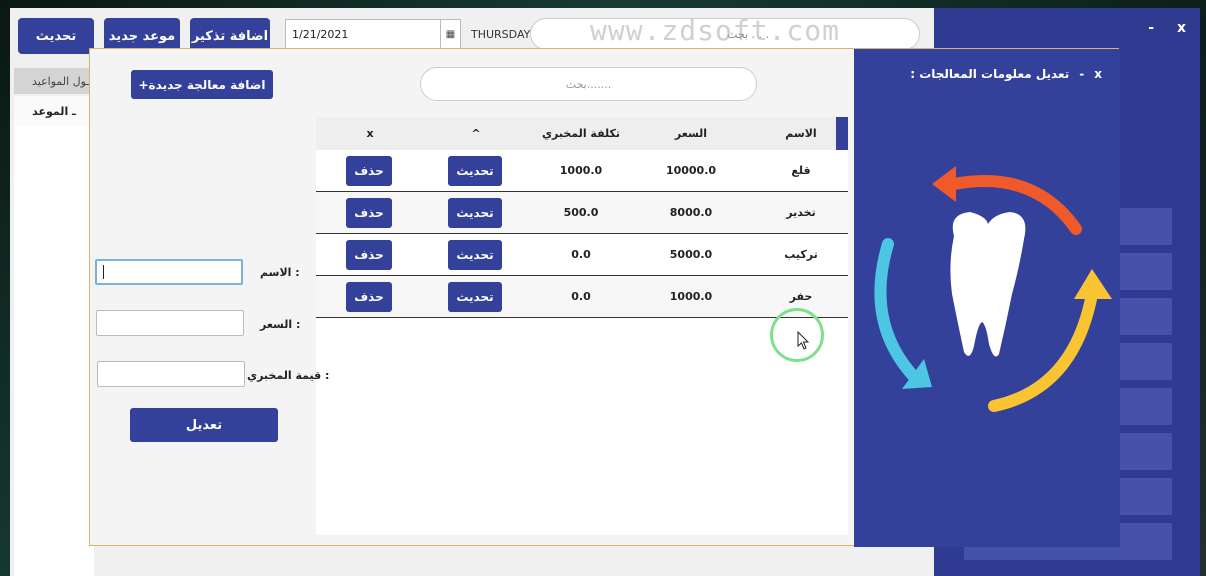 This screenshot has width=1206, height=576. Describe the element at coordinates (801, 212) in the screenshot. I see `cell-name: تخدير` at that location.